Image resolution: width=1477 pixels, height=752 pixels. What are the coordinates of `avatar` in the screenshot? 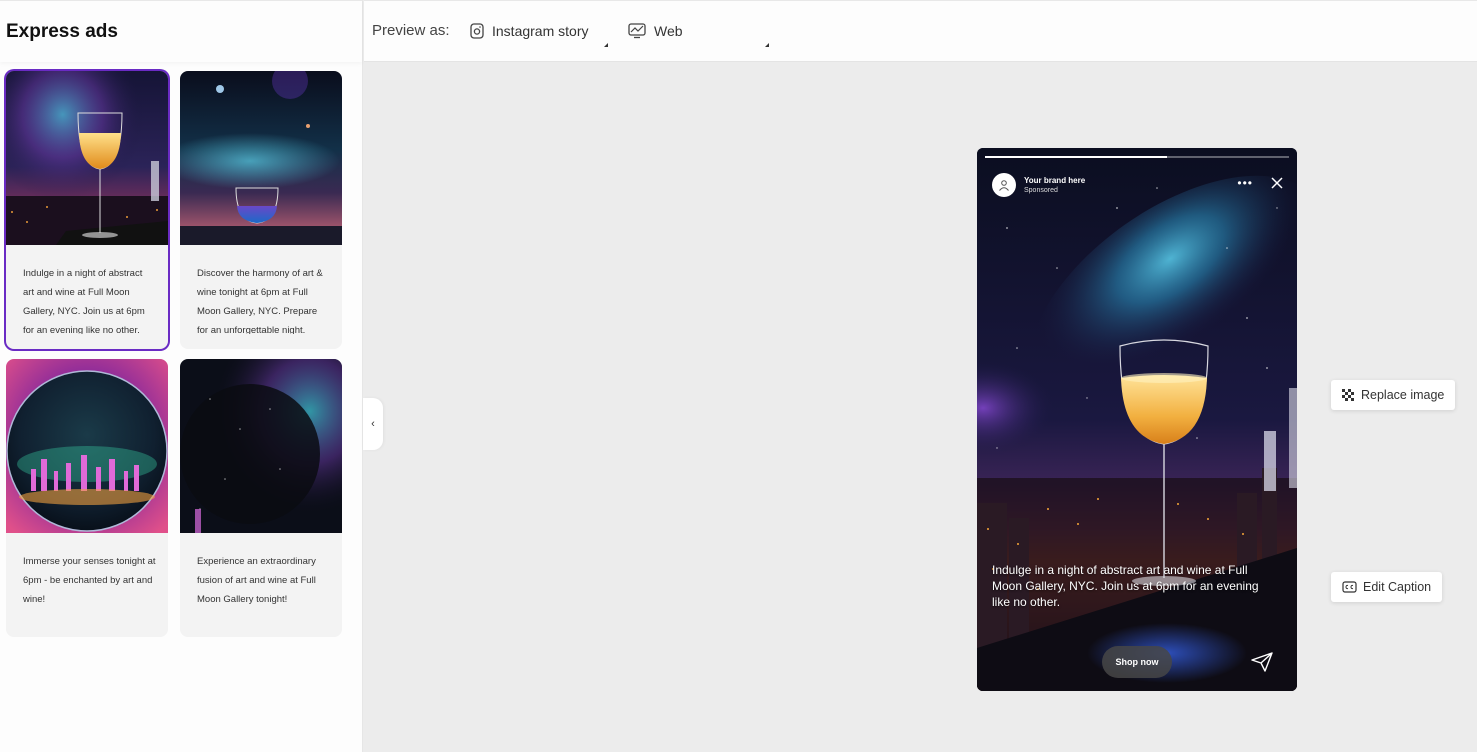 It's located at (1004, 185).